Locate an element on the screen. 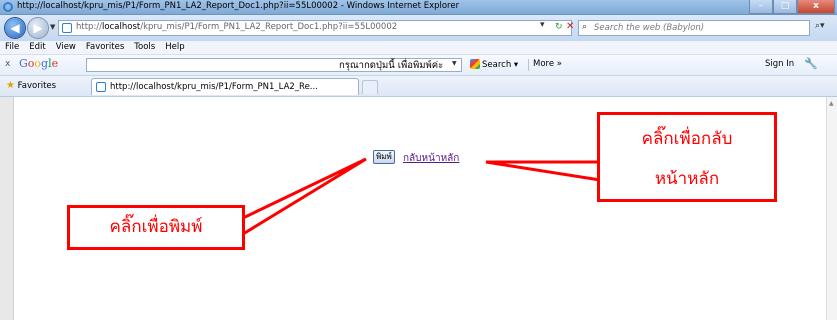 The width and height of the screenshot is (837, 320). scroll-up-icon: ▲ is located at coordinates (831, 103).